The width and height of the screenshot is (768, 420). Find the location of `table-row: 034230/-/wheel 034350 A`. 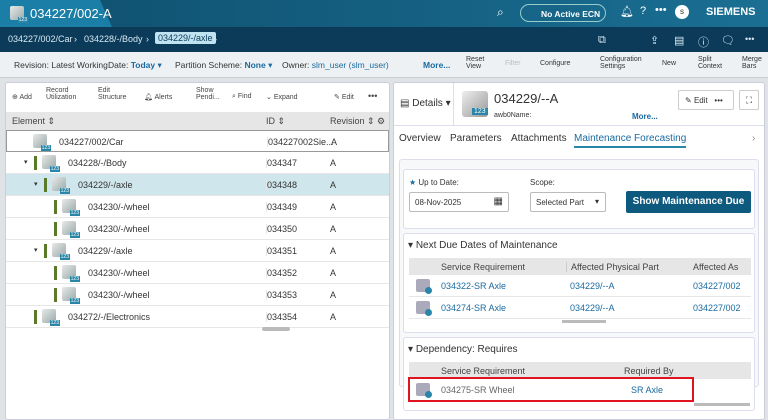

table-row: 034230/-/wheel 034350 A is located at coordinates (197, 229).